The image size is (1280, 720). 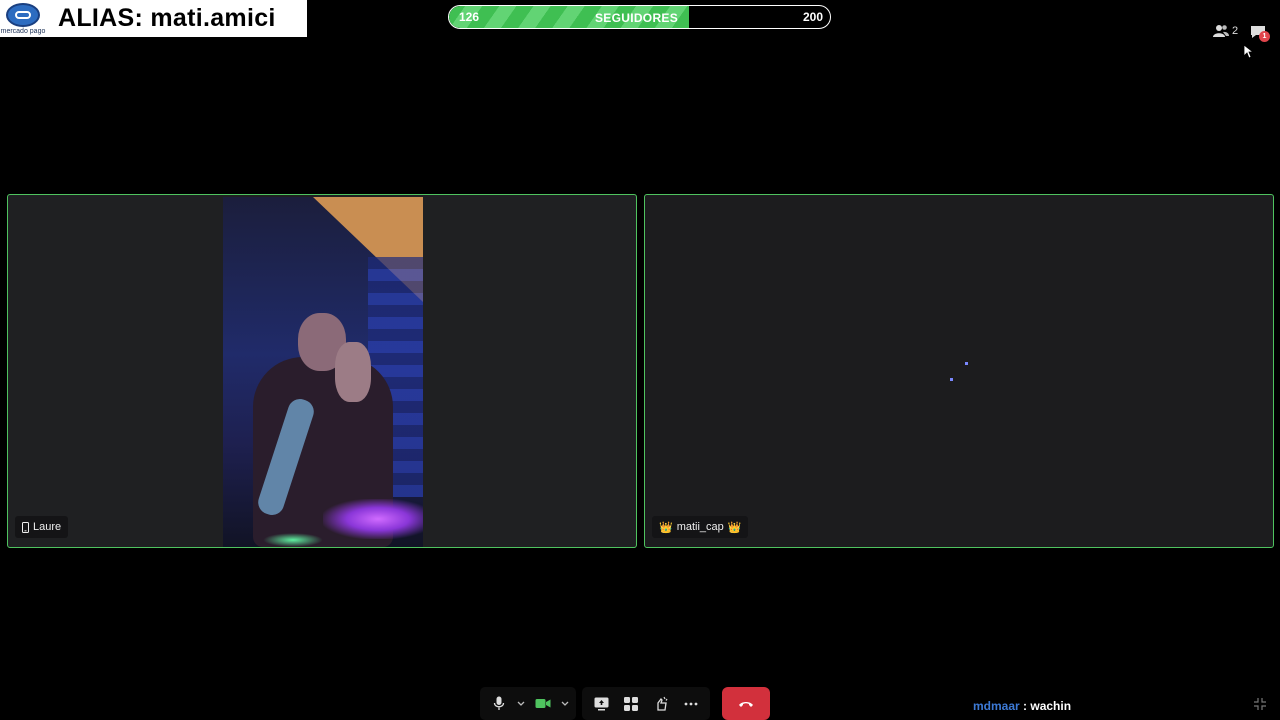 What do you see at coordinates (1221, 31) in the screenshot?
I see `people-icon` at bounding box center [1221, 31].